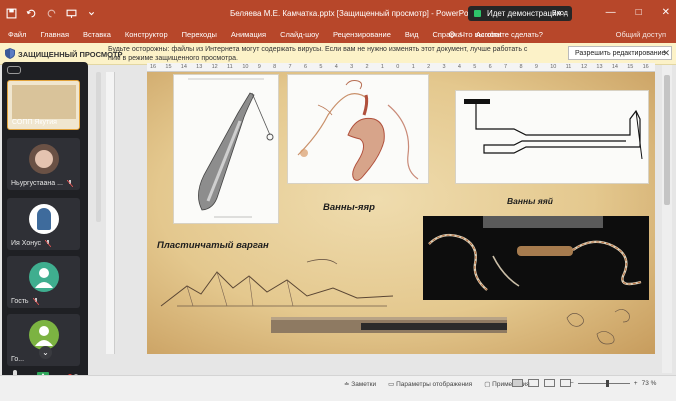  I want to click on reading-view-icon, so click(549, 383).